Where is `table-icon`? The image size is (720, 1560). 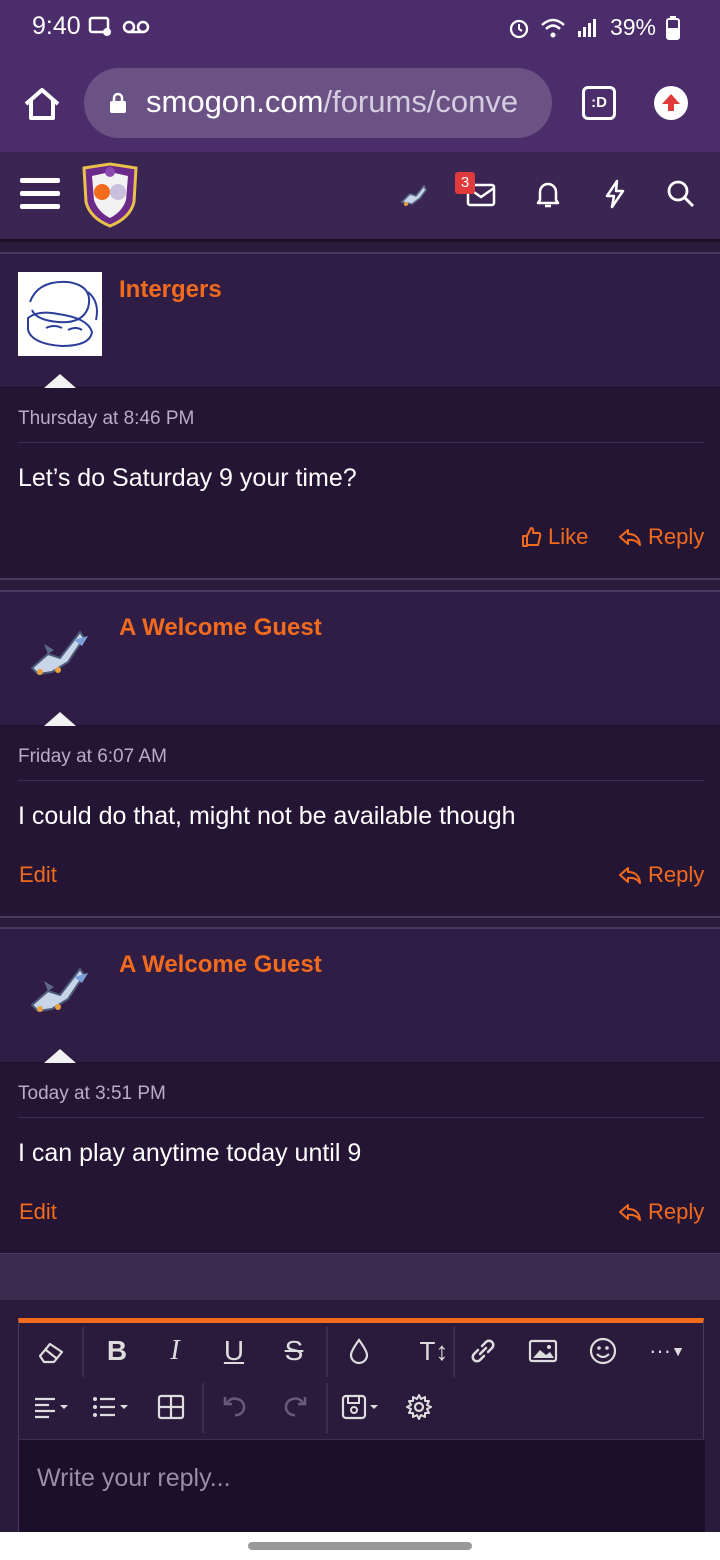
table-icon is located at coordinates (171, 1407).